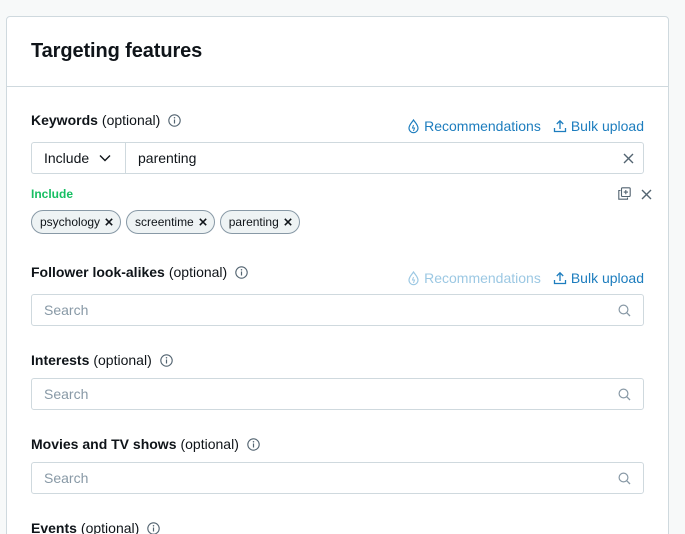 Image resolution: width=685 pixels, height=534 pixels. What do you see at coordinates (337, 310) in the screenshot?
I see `follower-lookalikes-search-input: Search` at bounding box center [337, 310].